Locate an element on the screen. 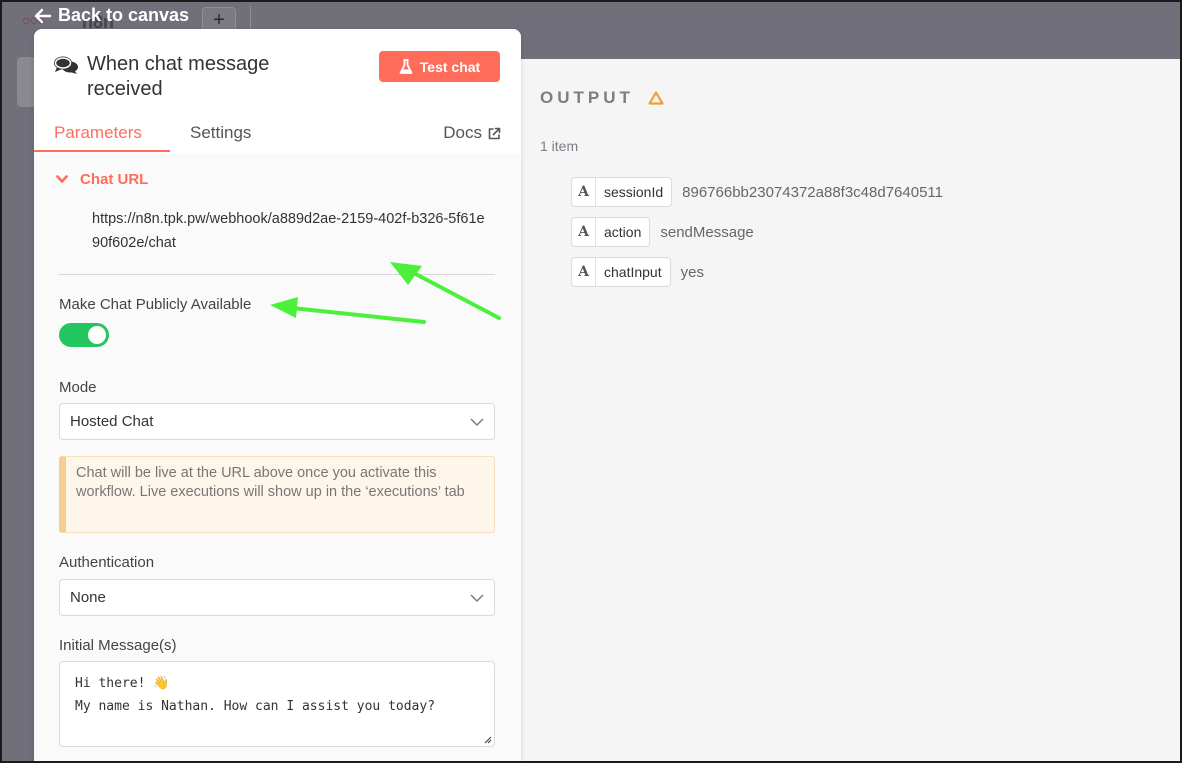 The width and height of the screenshot is (1182, 763). chat-url-collapse-toggle: Chat URL is located at coordinates (102, 179).